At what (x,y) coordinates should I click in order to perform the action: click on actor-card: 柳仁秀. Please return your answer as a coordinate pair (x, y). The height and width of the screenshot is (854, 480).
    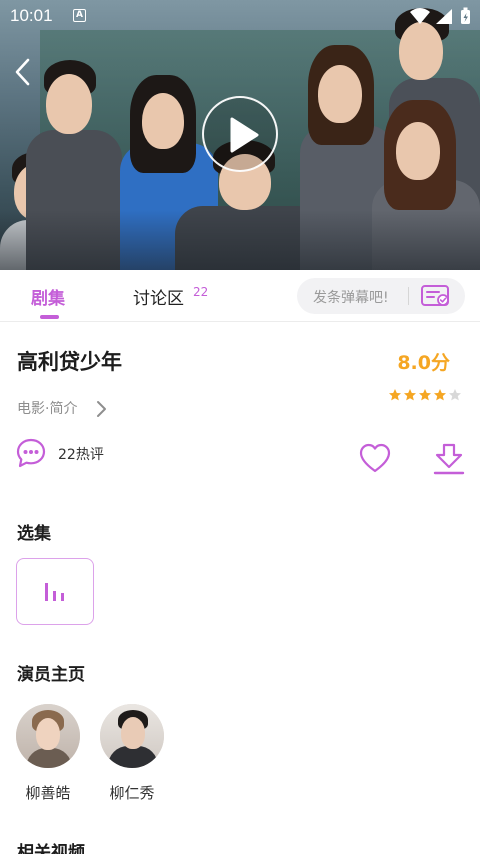
    Looking at the image, I should click on (132, 753).